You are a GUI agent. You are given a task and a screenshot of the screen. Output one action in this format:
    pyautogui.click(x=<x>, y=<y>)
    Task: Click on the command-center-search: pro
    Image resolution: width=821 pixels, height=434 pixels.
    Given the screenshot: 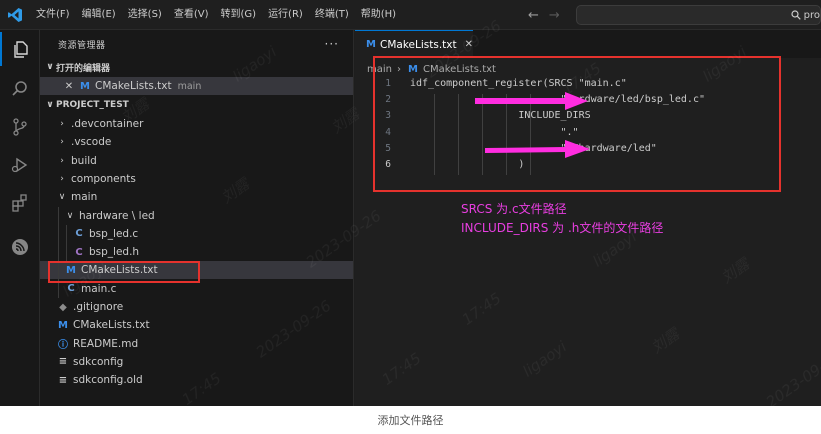 What is the action you would take?
    pyautogui.click(x=698, y=15)
    